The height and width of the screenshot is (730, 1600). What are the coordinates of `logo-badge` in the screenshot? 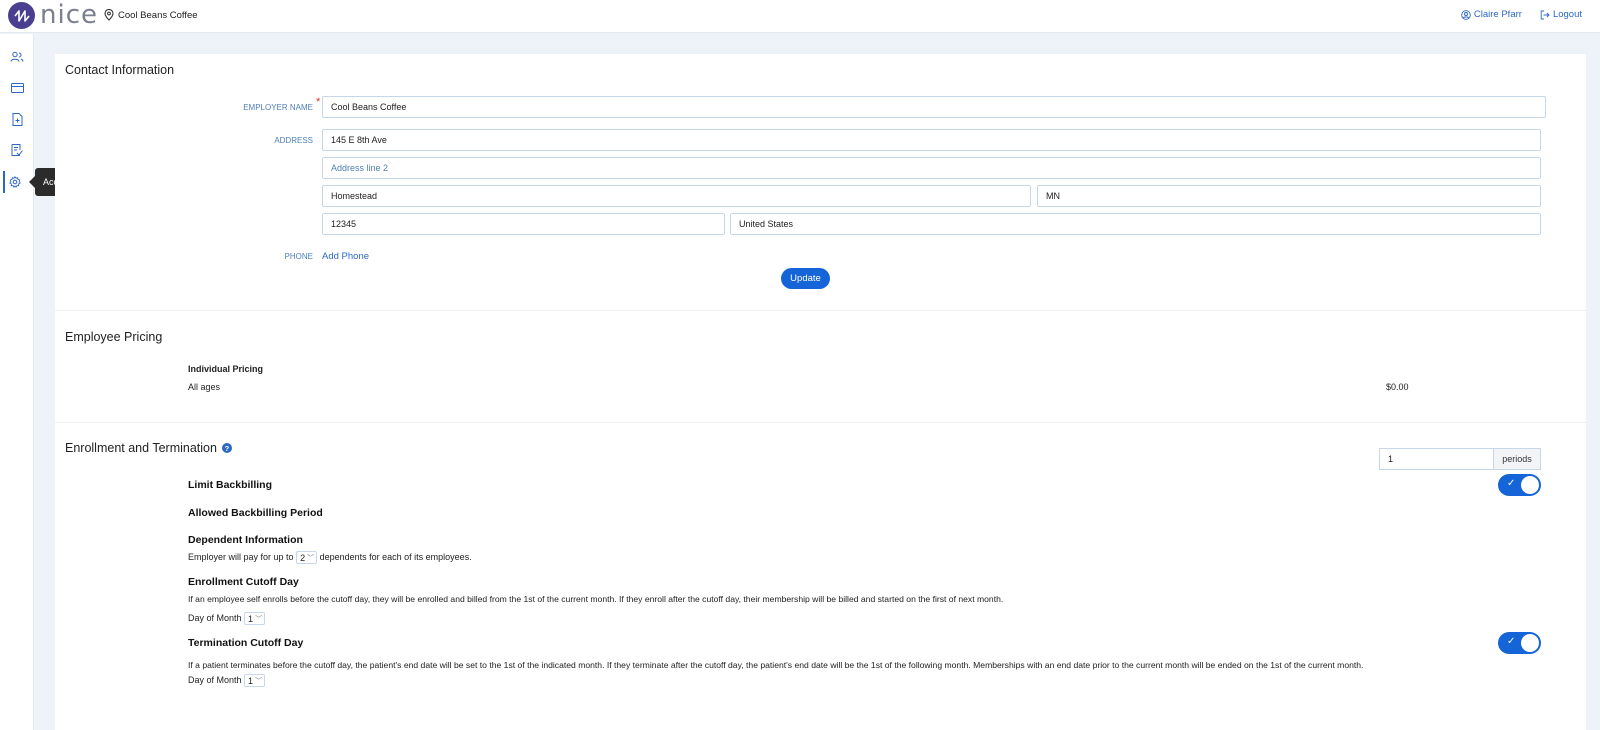 It's located at (21, 15).